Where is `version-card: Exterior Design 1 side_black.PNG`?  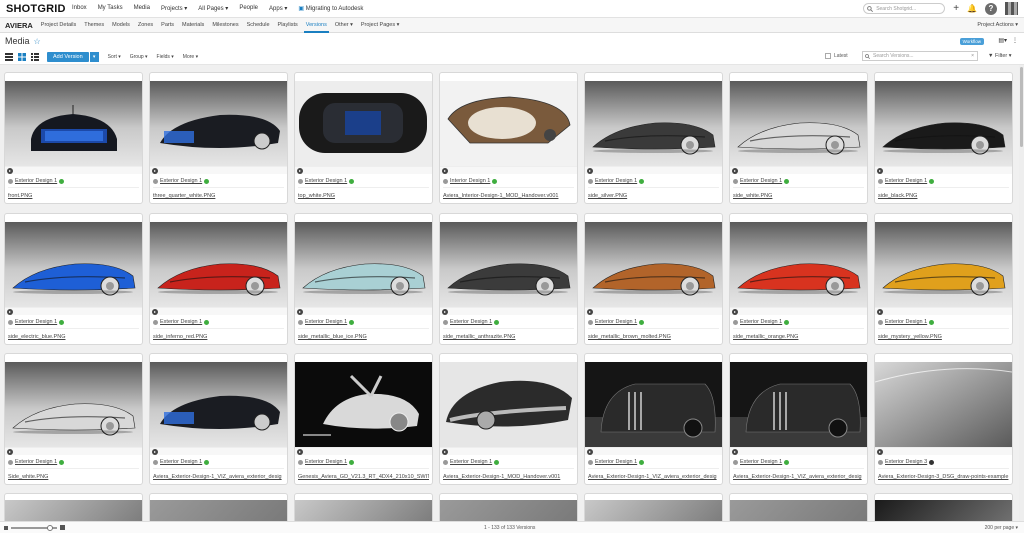
version-card: Exterior Design 1 side_black.PNG is located at coordinates (943, 138).